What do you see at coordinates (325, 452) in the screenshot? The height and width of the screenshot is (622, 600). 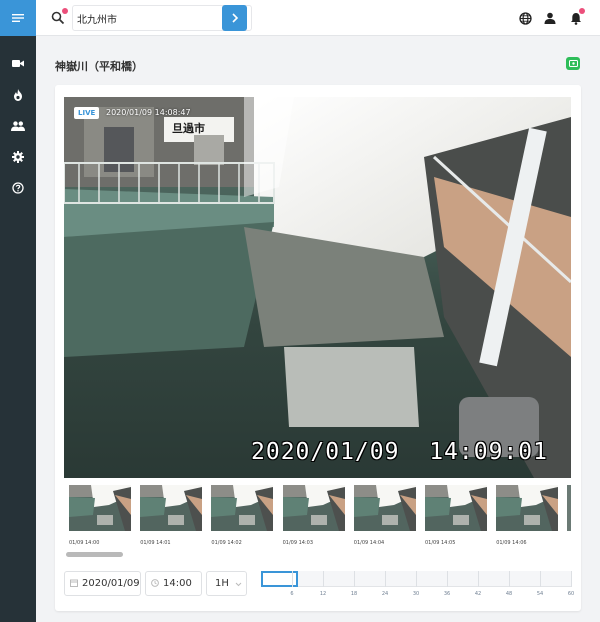 I see `osd-date: 2020/01/09` at bounding box center [325, 452].